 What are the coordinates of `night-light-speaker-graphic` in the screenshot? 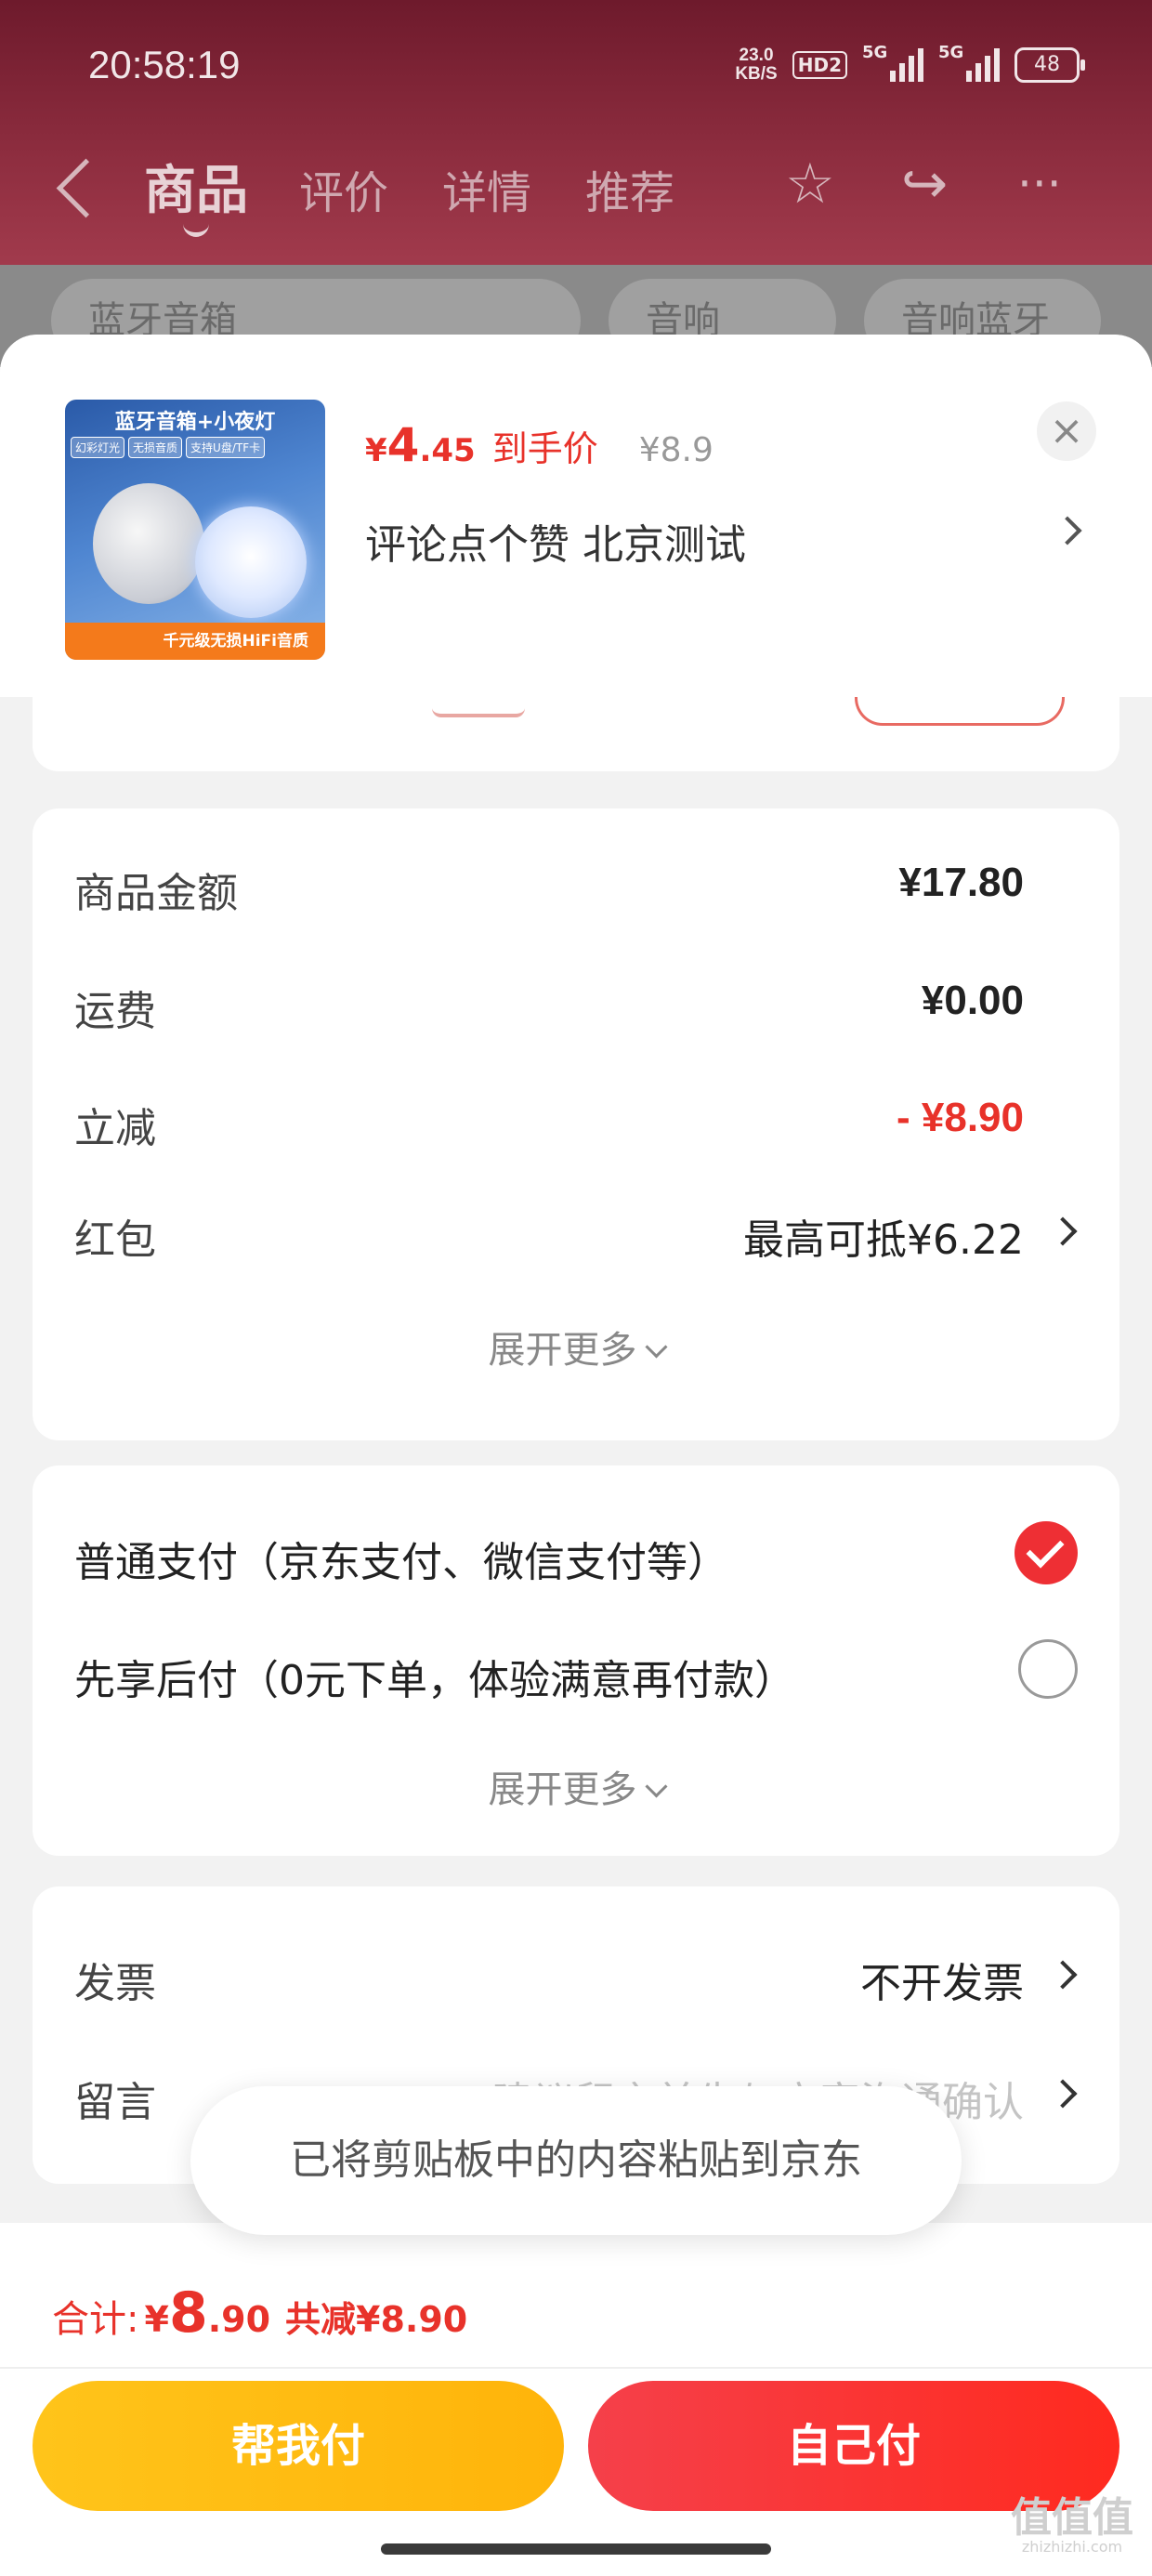 It's located at (251, 562).